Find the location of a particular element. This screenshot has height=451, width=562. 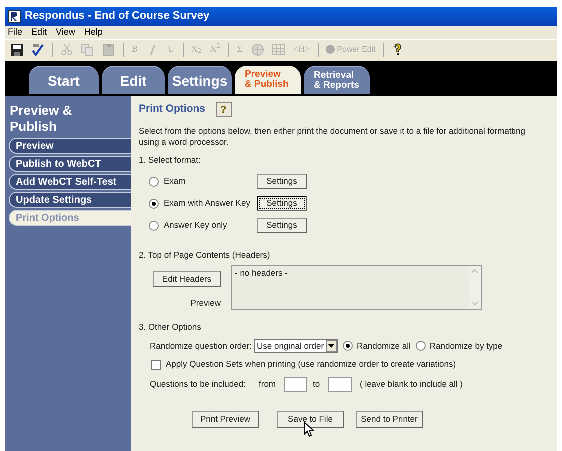

to-input is located at coordinates (340, 384).